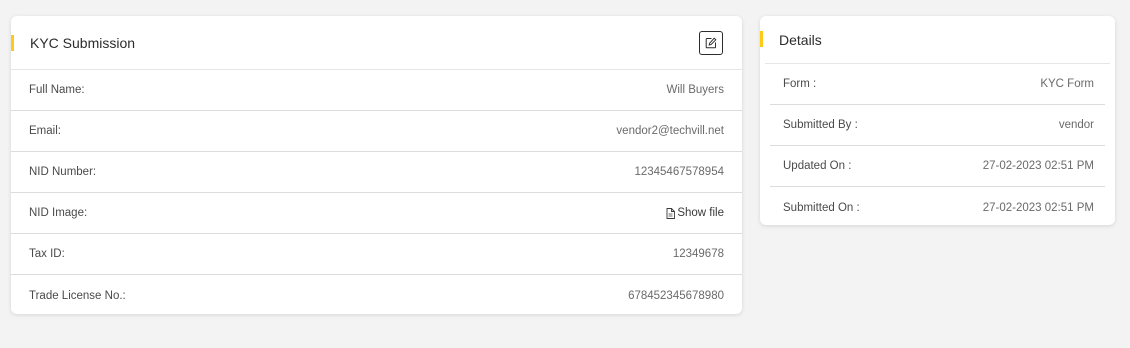 The width and height of the screenshot is (1130, 348). I want to click on details-row-form: Form : KYC Form, so click(937, 84).